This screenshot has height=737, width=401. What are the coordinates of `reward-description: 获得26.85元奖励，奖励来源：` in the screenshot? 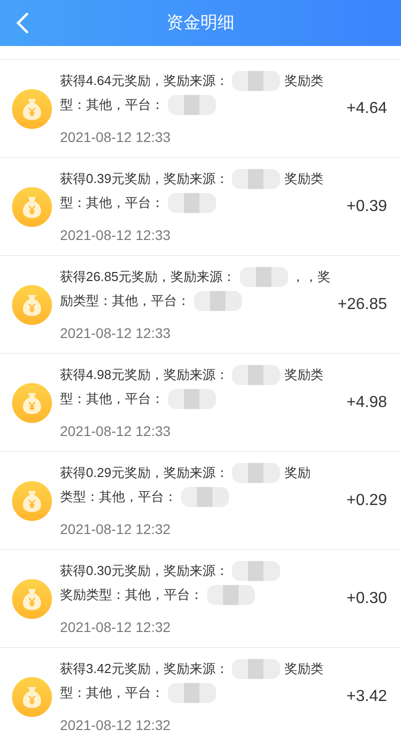 It's located at (148, 277).